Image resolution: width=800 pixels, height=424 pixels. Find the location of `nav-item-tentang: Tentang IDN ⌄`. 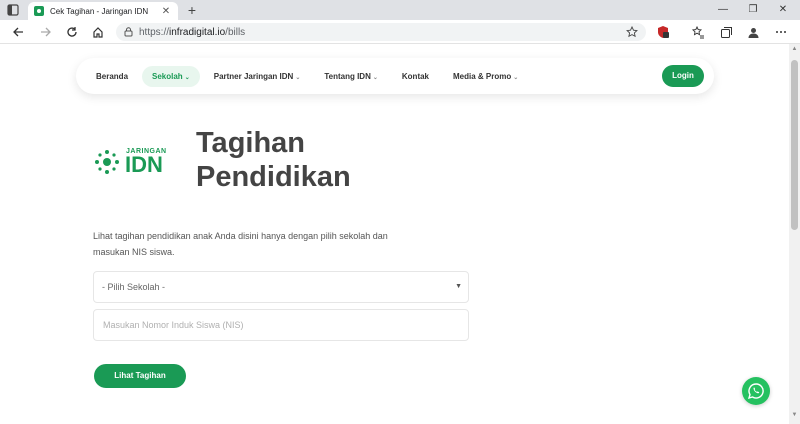

nav-item-tentang: Tentang IDN ⌄ is located at coordinates (351, 76).